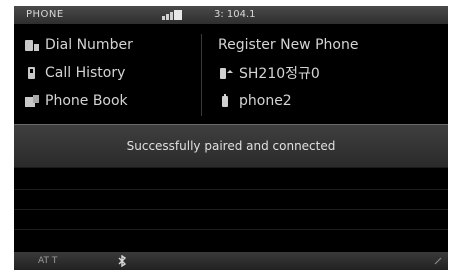 The width and height of the screenshot is (458, 275). What do you see at coordinates (235, 14) in the screenshot?
I see `radio-frequency: 3: 104.1` at bounding box center [235, 14].